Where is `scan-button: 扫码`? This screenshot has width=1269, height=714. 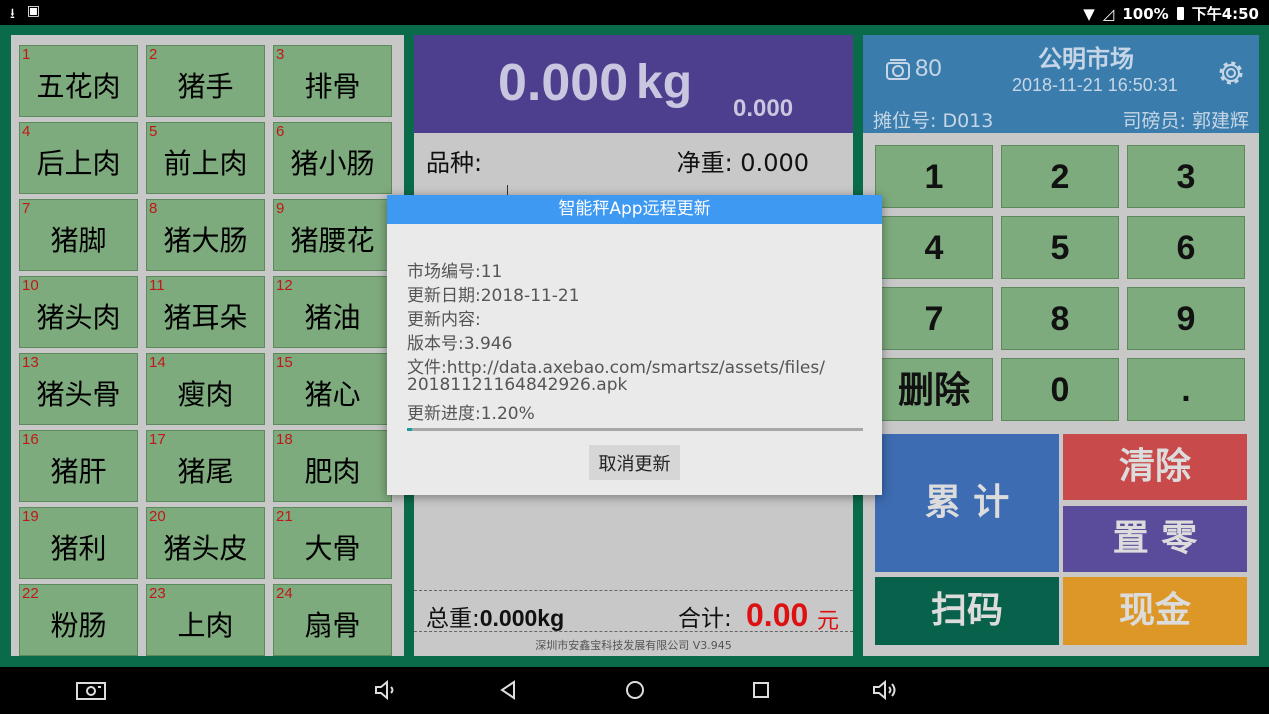
scan-button: 扫码 is located at coordinates (967, 611).